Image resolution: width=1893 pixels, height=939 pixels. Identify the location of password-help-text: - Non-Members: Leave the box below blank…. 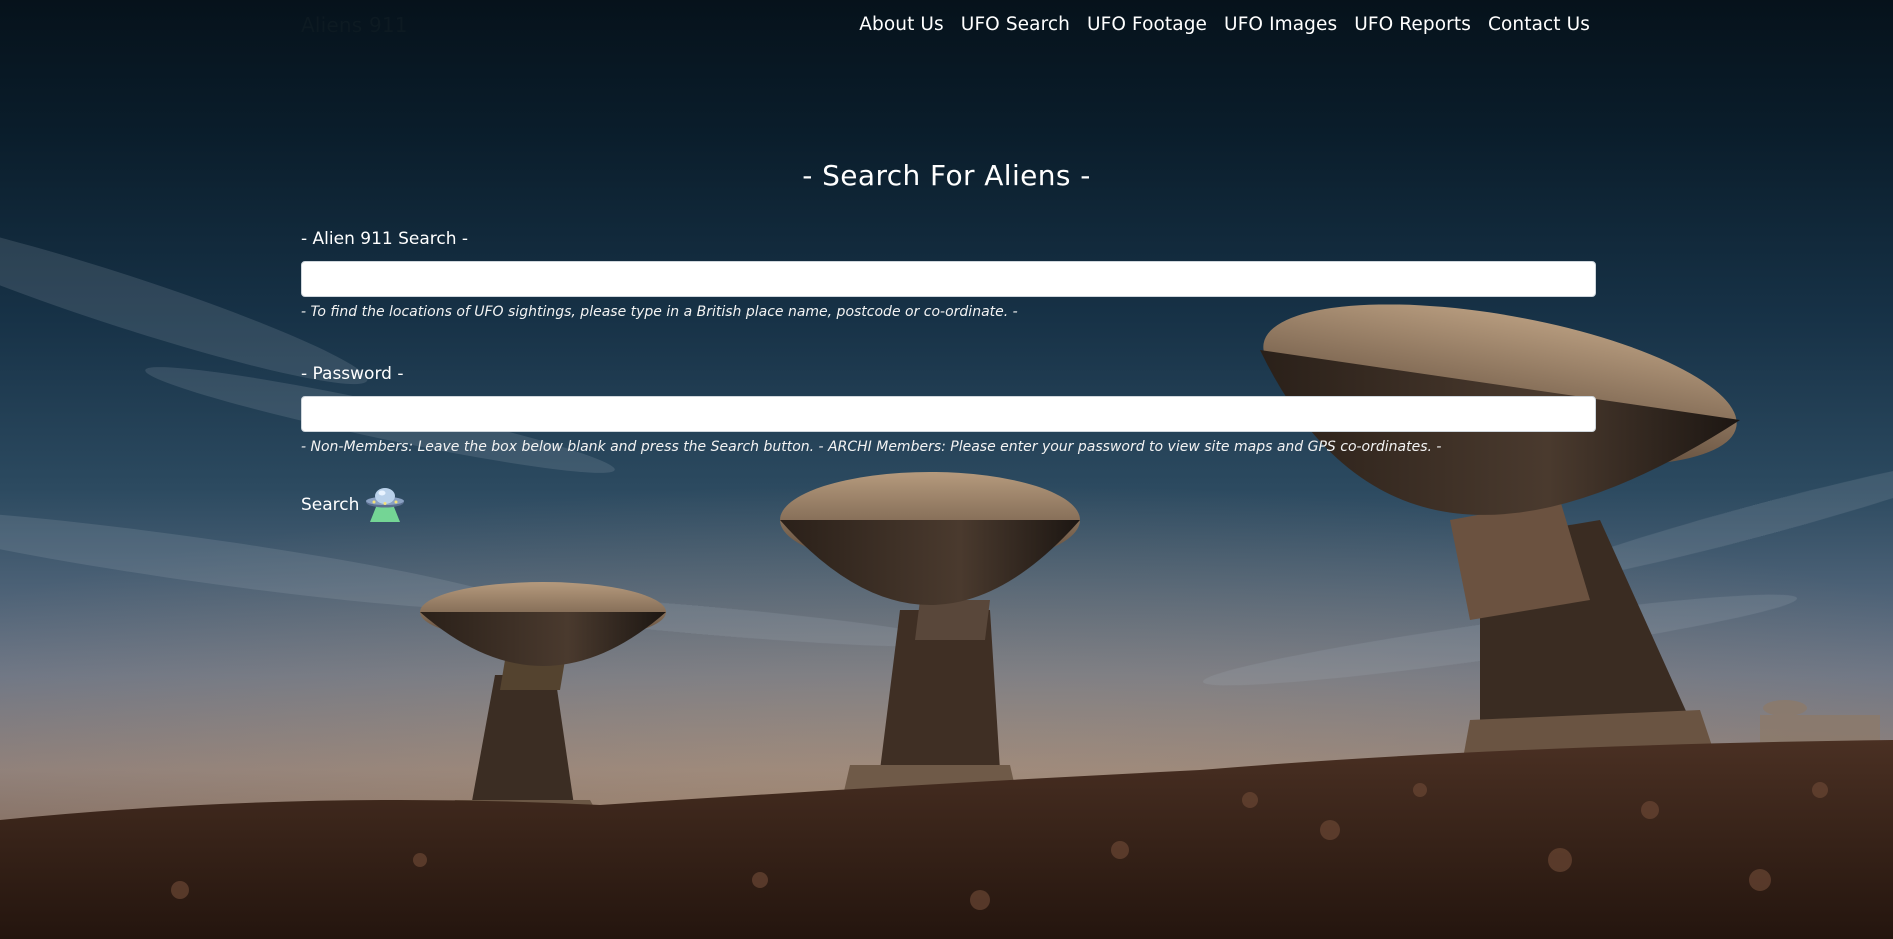
(871, 447).